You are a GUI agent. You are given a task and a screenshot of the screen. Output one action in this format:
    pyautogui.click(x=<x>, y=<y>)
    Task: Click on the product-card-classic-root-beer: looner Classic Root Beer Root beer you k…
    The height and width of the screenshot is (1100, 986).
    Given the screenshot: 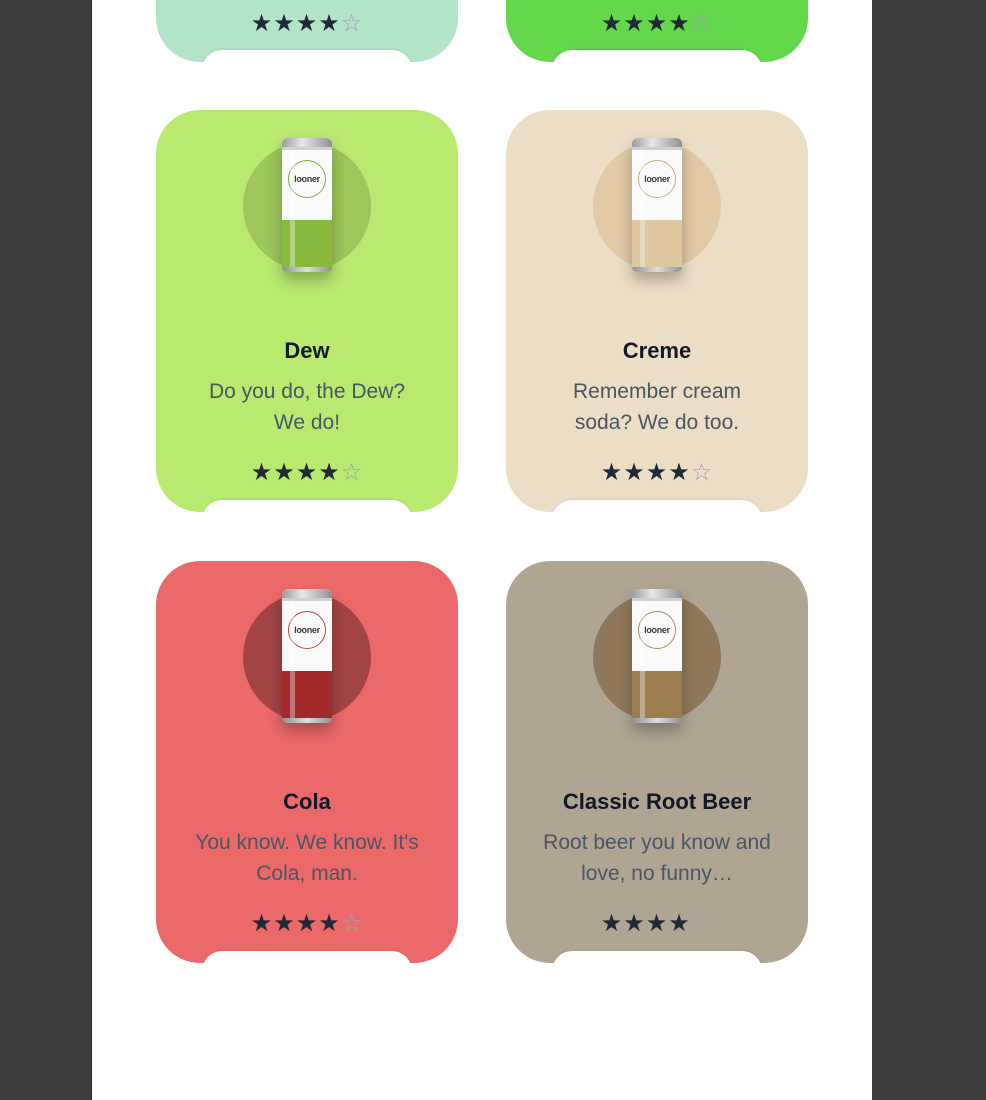 What is the action you would take?
    pyautogui.click(x=657, y=762)
    